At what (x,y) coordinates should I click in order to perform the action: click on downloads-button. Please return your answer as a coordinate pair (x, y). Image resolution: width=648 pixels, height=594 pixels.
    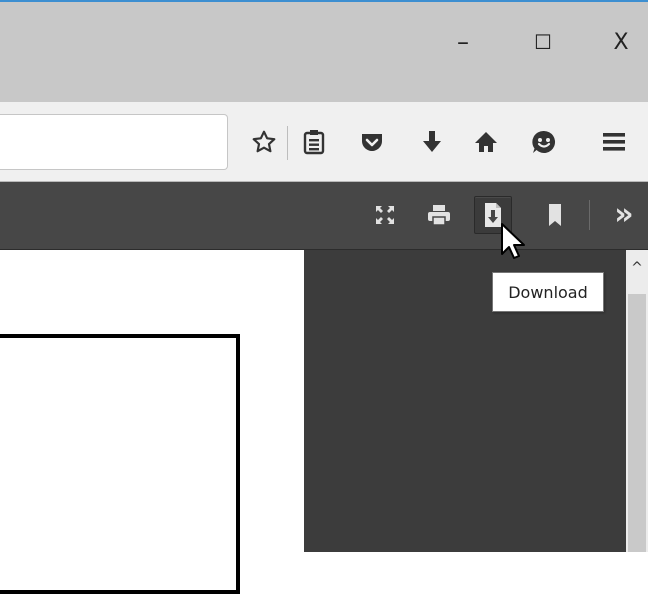
    Looking at the image, I should click on (432, 142).